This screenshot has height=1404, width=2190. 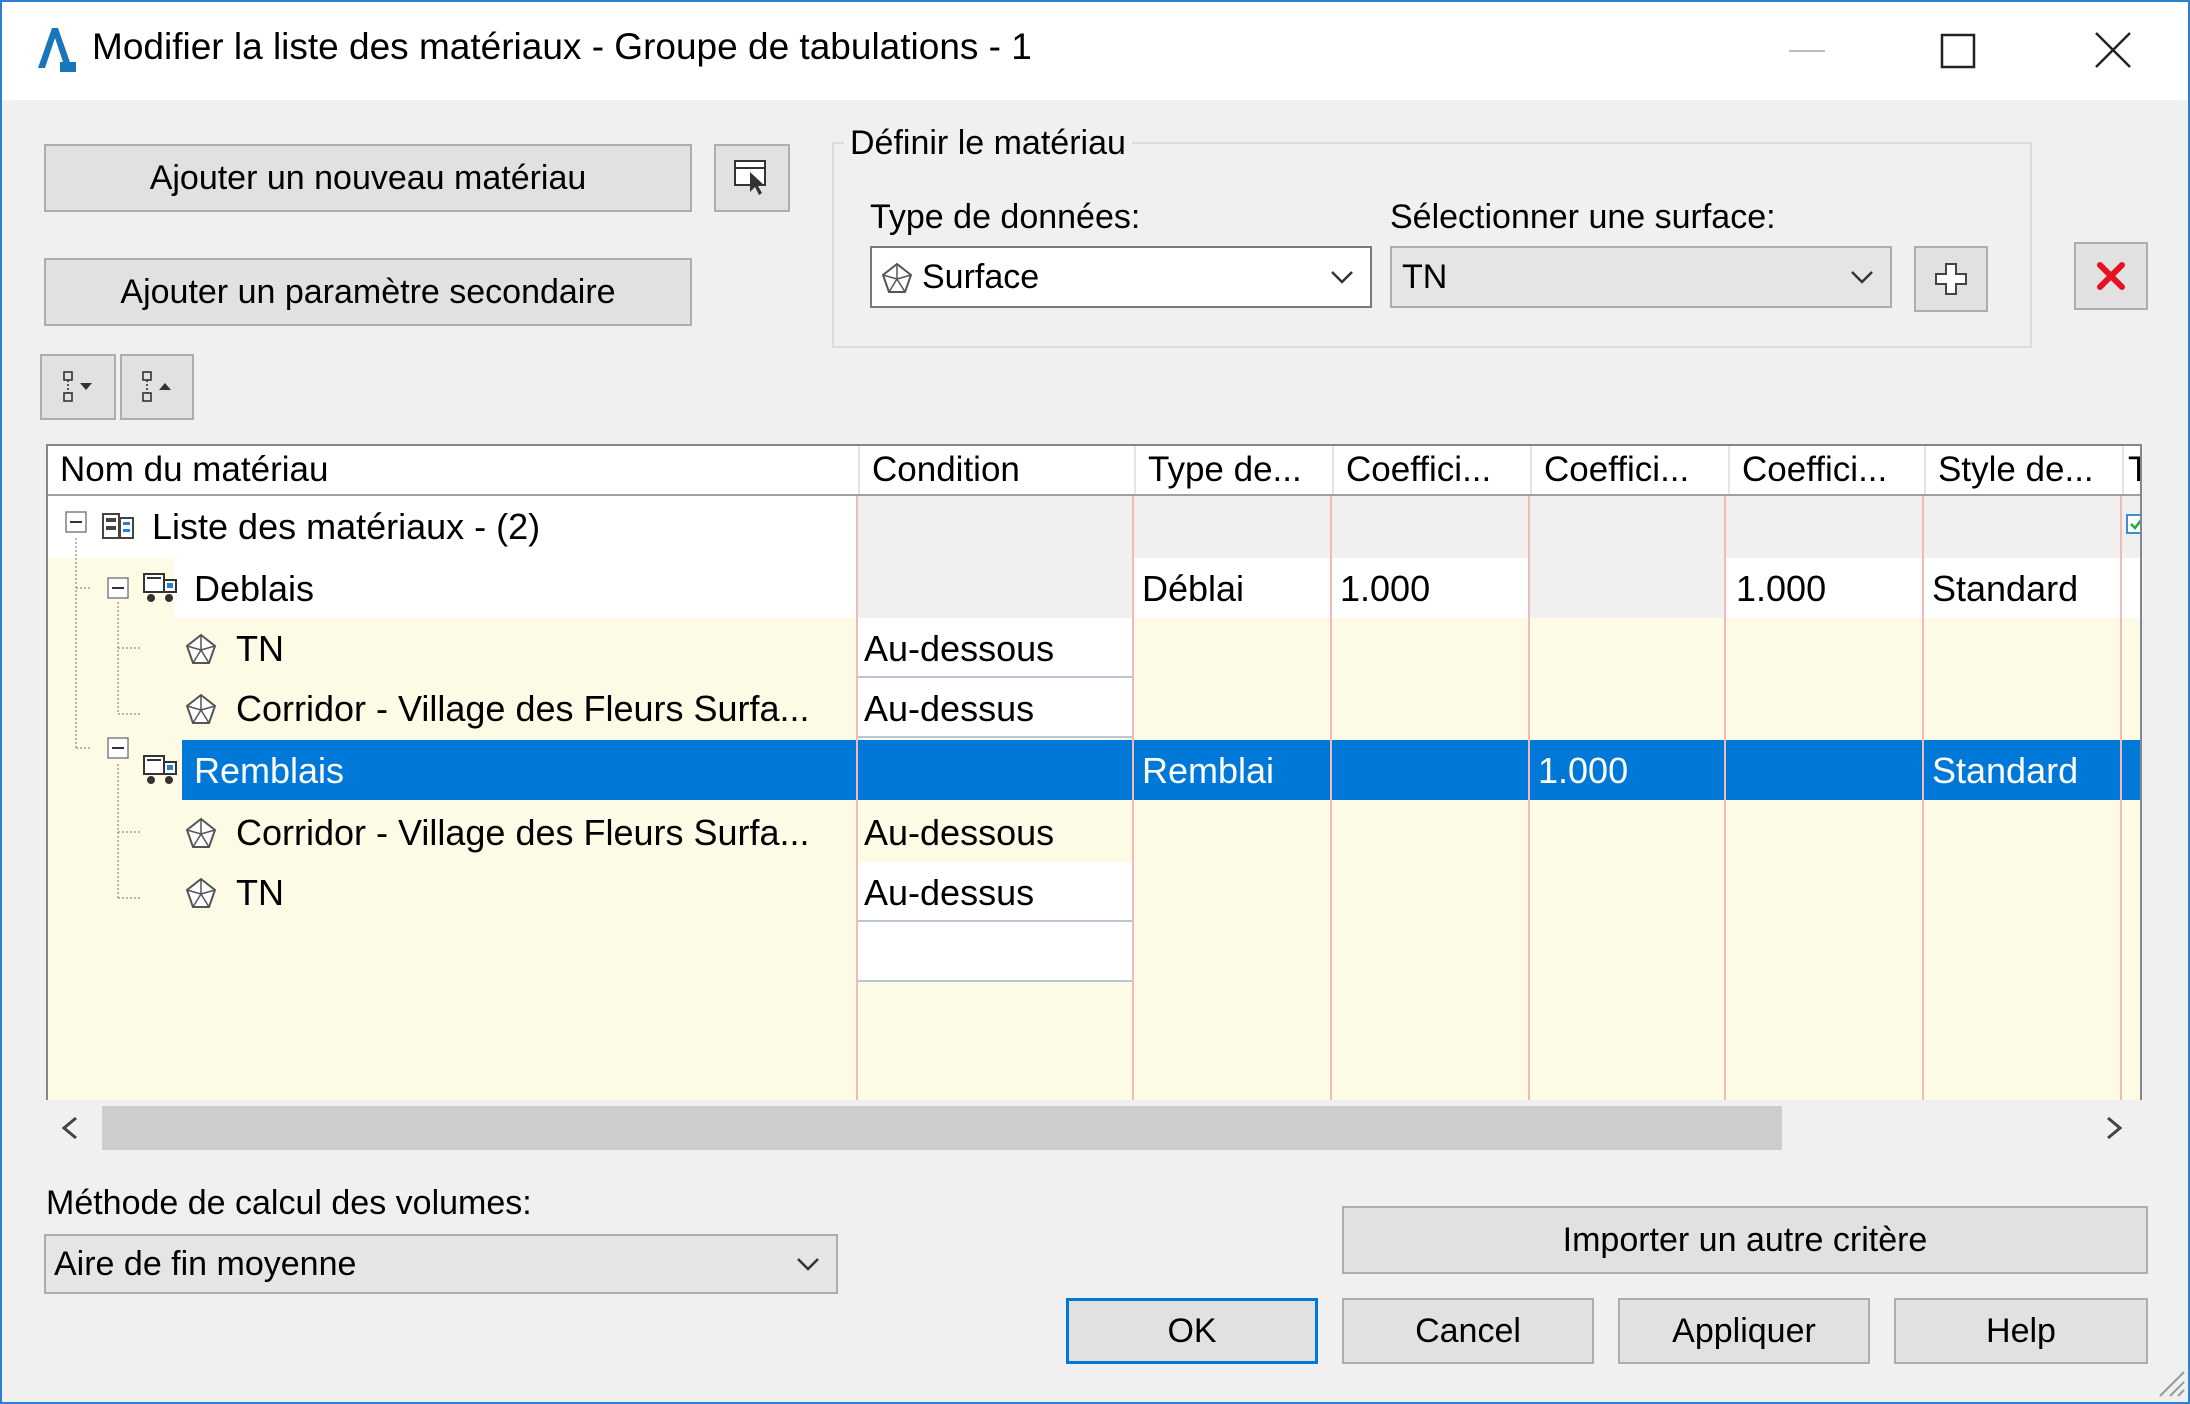 I want to click on data-type-label: Type de données:, so click(x=1005, y=217).